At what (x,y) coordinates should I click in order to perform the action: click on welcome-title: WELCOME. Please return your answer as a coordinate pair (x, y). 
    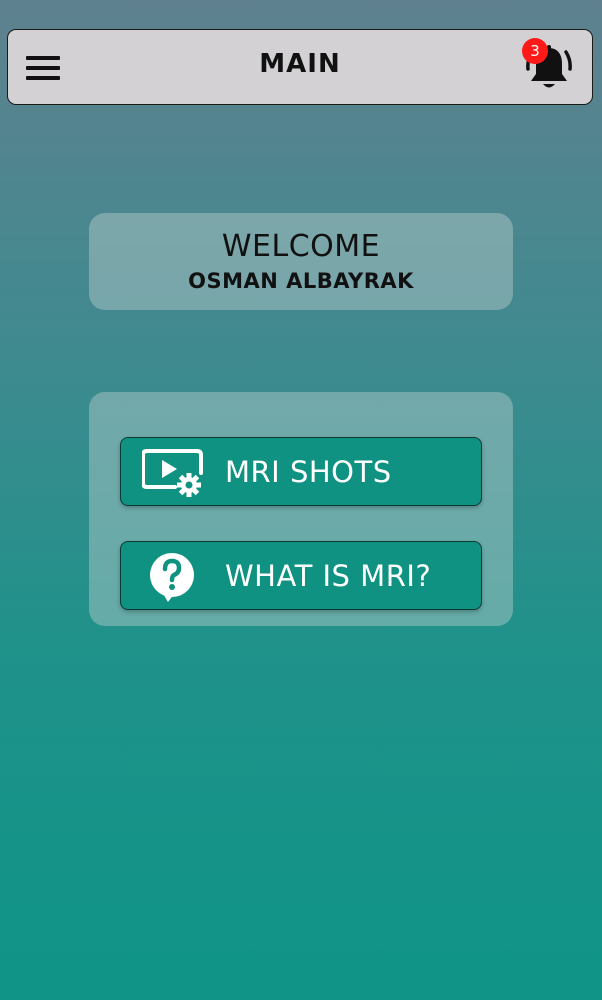
    Looking at the image, I should click on (301, 246).